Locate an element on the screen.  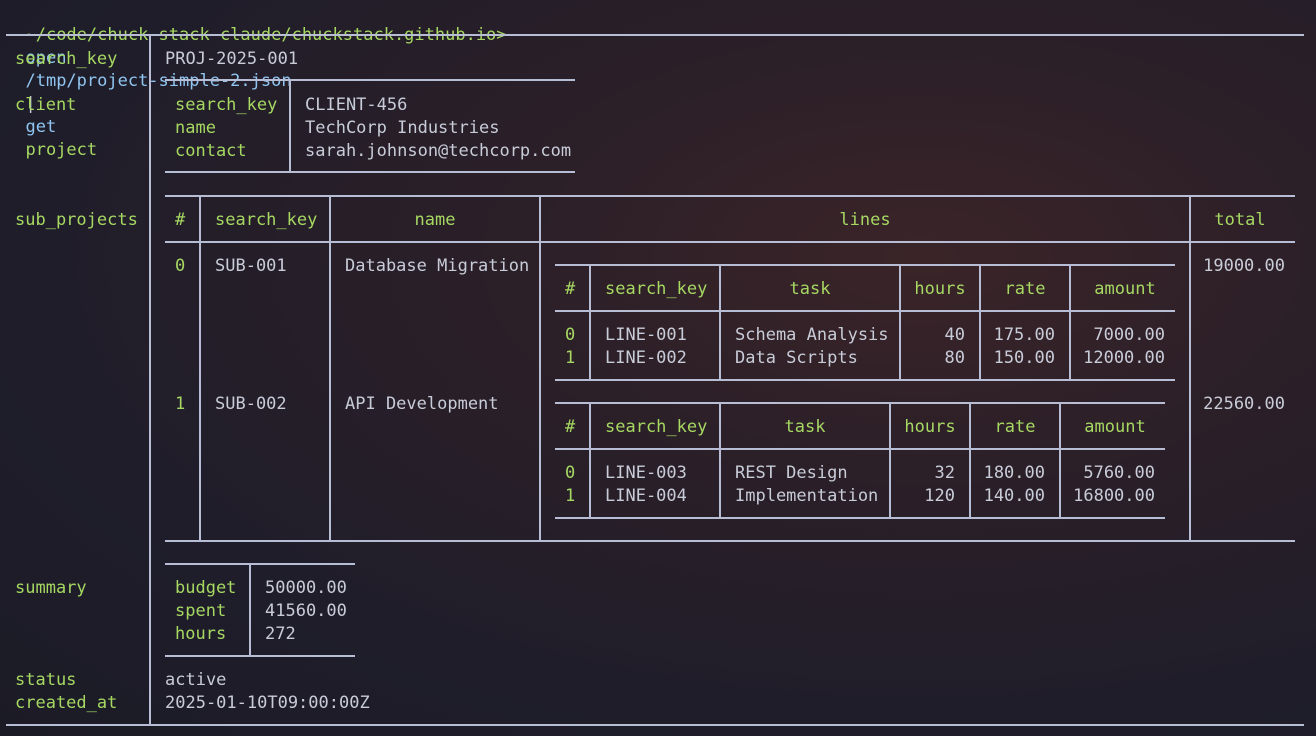
summary-border-top is located at coordinates (260, 564).